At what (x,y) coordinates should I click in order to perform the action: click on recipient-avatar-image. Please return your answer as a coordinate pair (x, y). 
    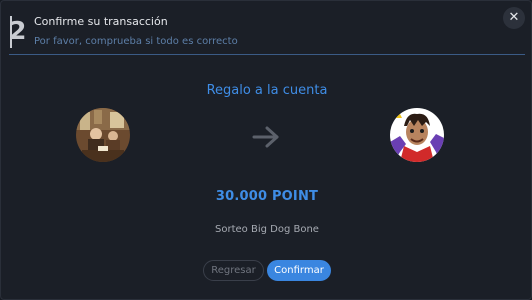
    Looking at the image, I should click on (417, 135).